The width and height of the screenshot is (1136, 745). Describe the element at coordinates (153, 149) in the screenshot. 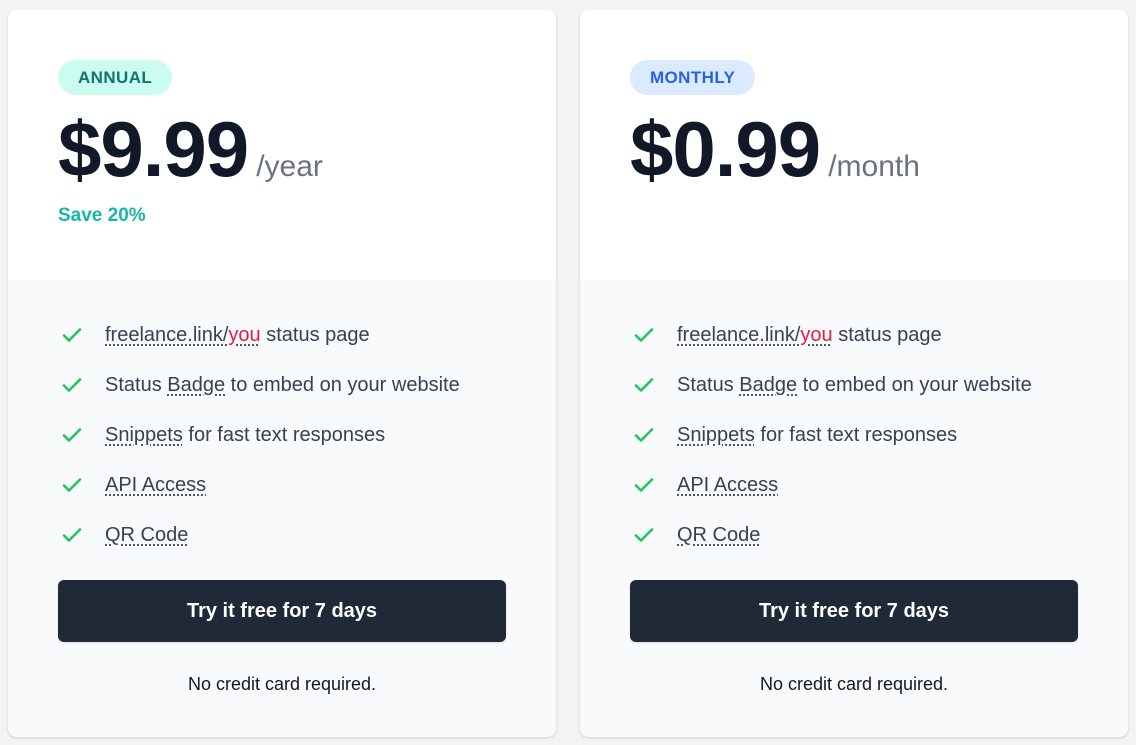

I see `price: $9.99` at that location.